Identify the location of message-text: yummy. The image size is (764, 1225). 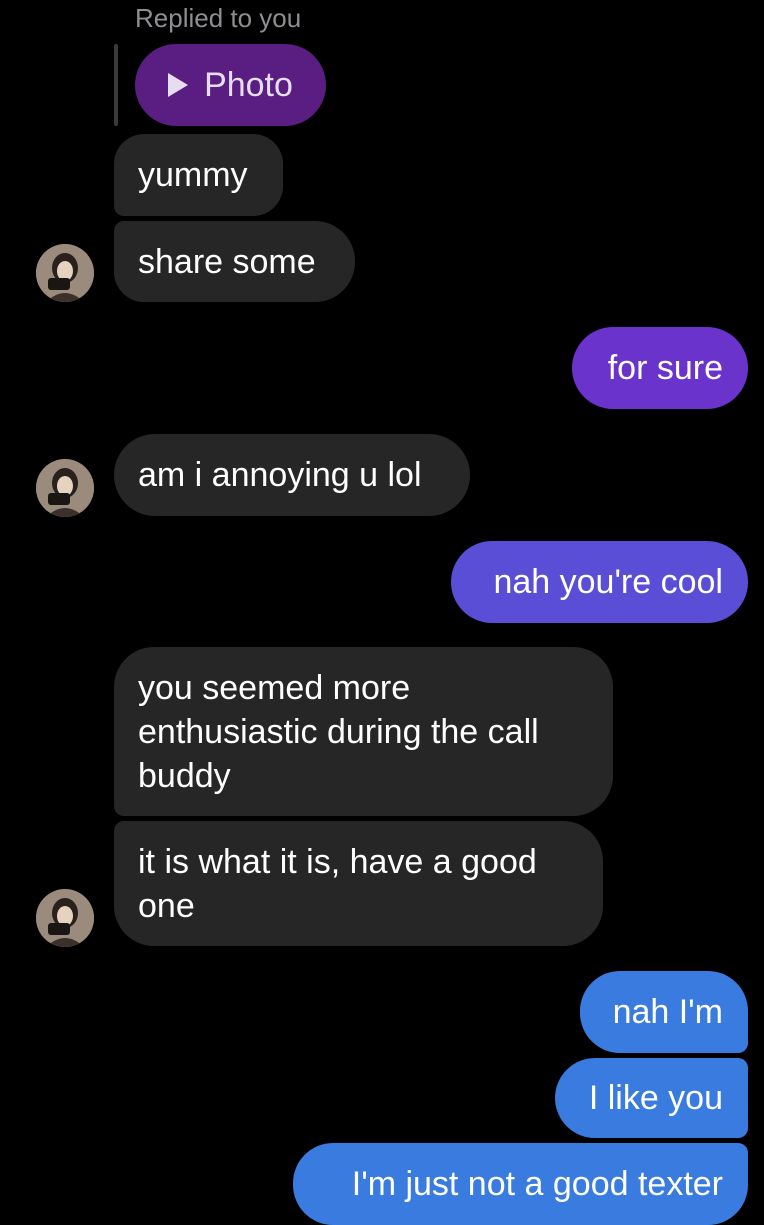
(193, 175).